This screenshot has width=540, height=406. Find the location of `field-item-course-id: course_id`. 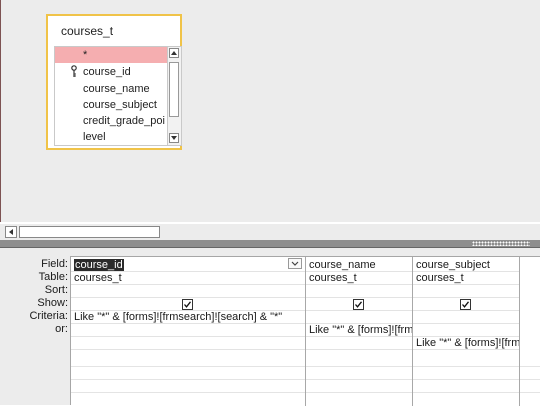

field-item-course-id: course_id is located at coordinates (111, 72).